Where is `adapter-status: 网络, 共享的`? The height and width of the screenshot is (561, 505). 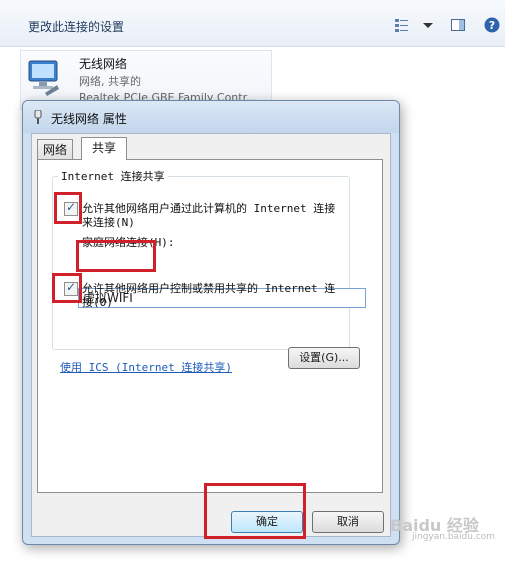 adapter-status: 网络, 共享的 is located at coordinates (110, 81).